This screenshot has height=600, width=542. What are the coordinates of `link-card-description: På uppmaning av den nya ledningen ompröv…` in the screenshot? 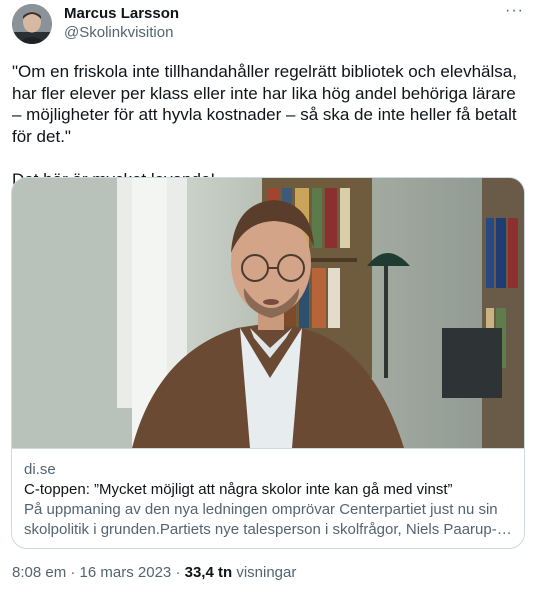 It's located at (268, 519).